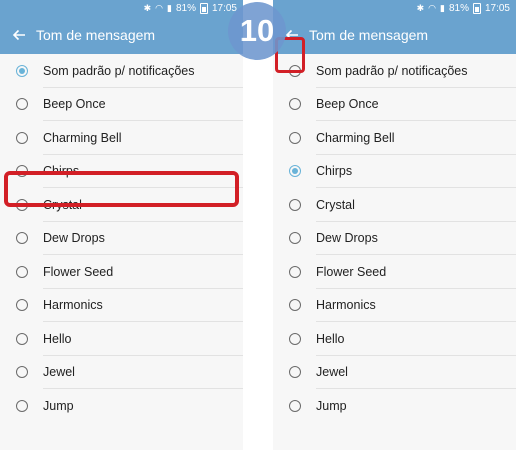 This screenshot has height=450, width=516. I want to click on back-button, so click(19, 35).